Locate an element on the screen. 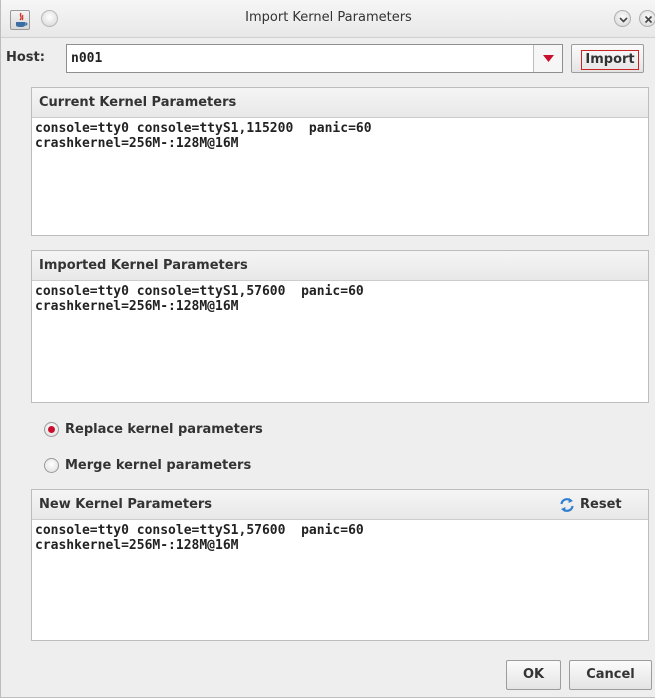 The width and height of the screenshot is (655, 698). merge-radio-label: Merge kernel parameters is located at coordinates (158, 465).